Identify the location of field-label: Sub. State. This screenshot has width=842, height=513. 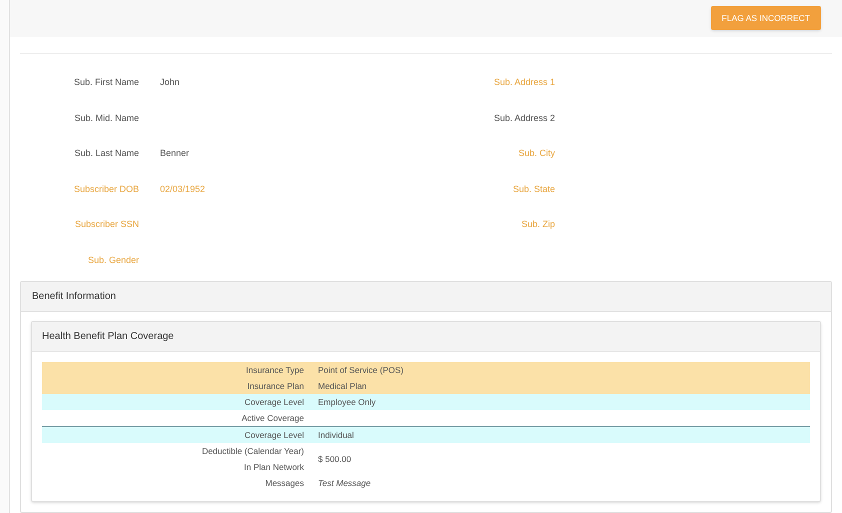
(533, 189).